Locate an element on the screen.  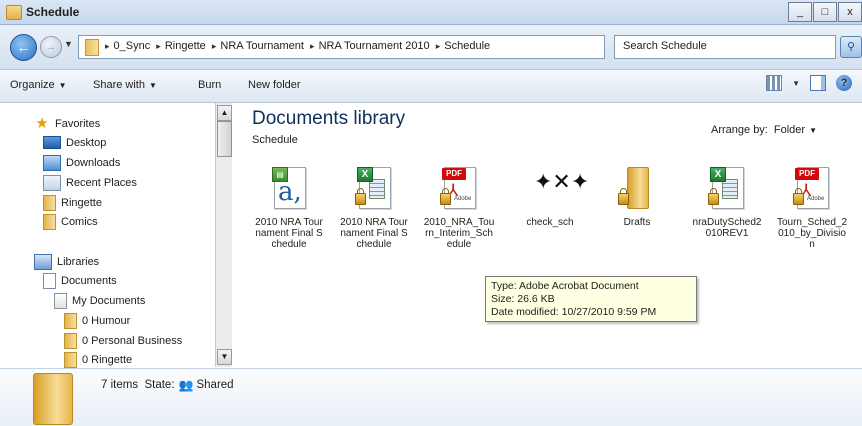
nav-item-downloads: Downloads is located at coordinates (81, 163).